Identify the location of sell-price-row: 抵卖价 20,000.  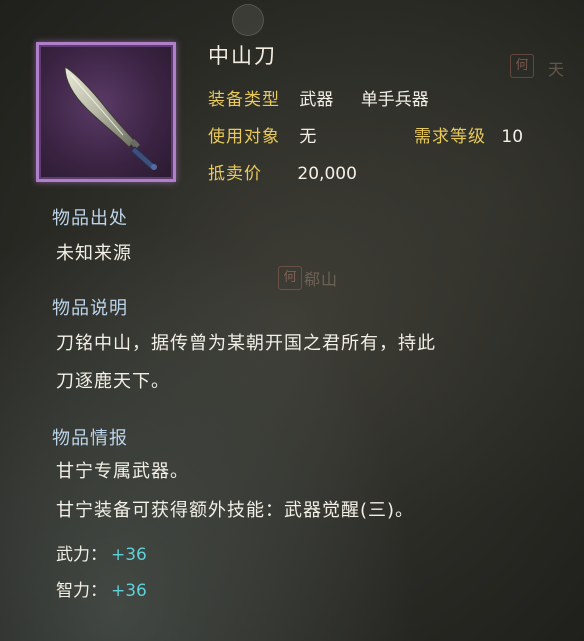
(282, 171).